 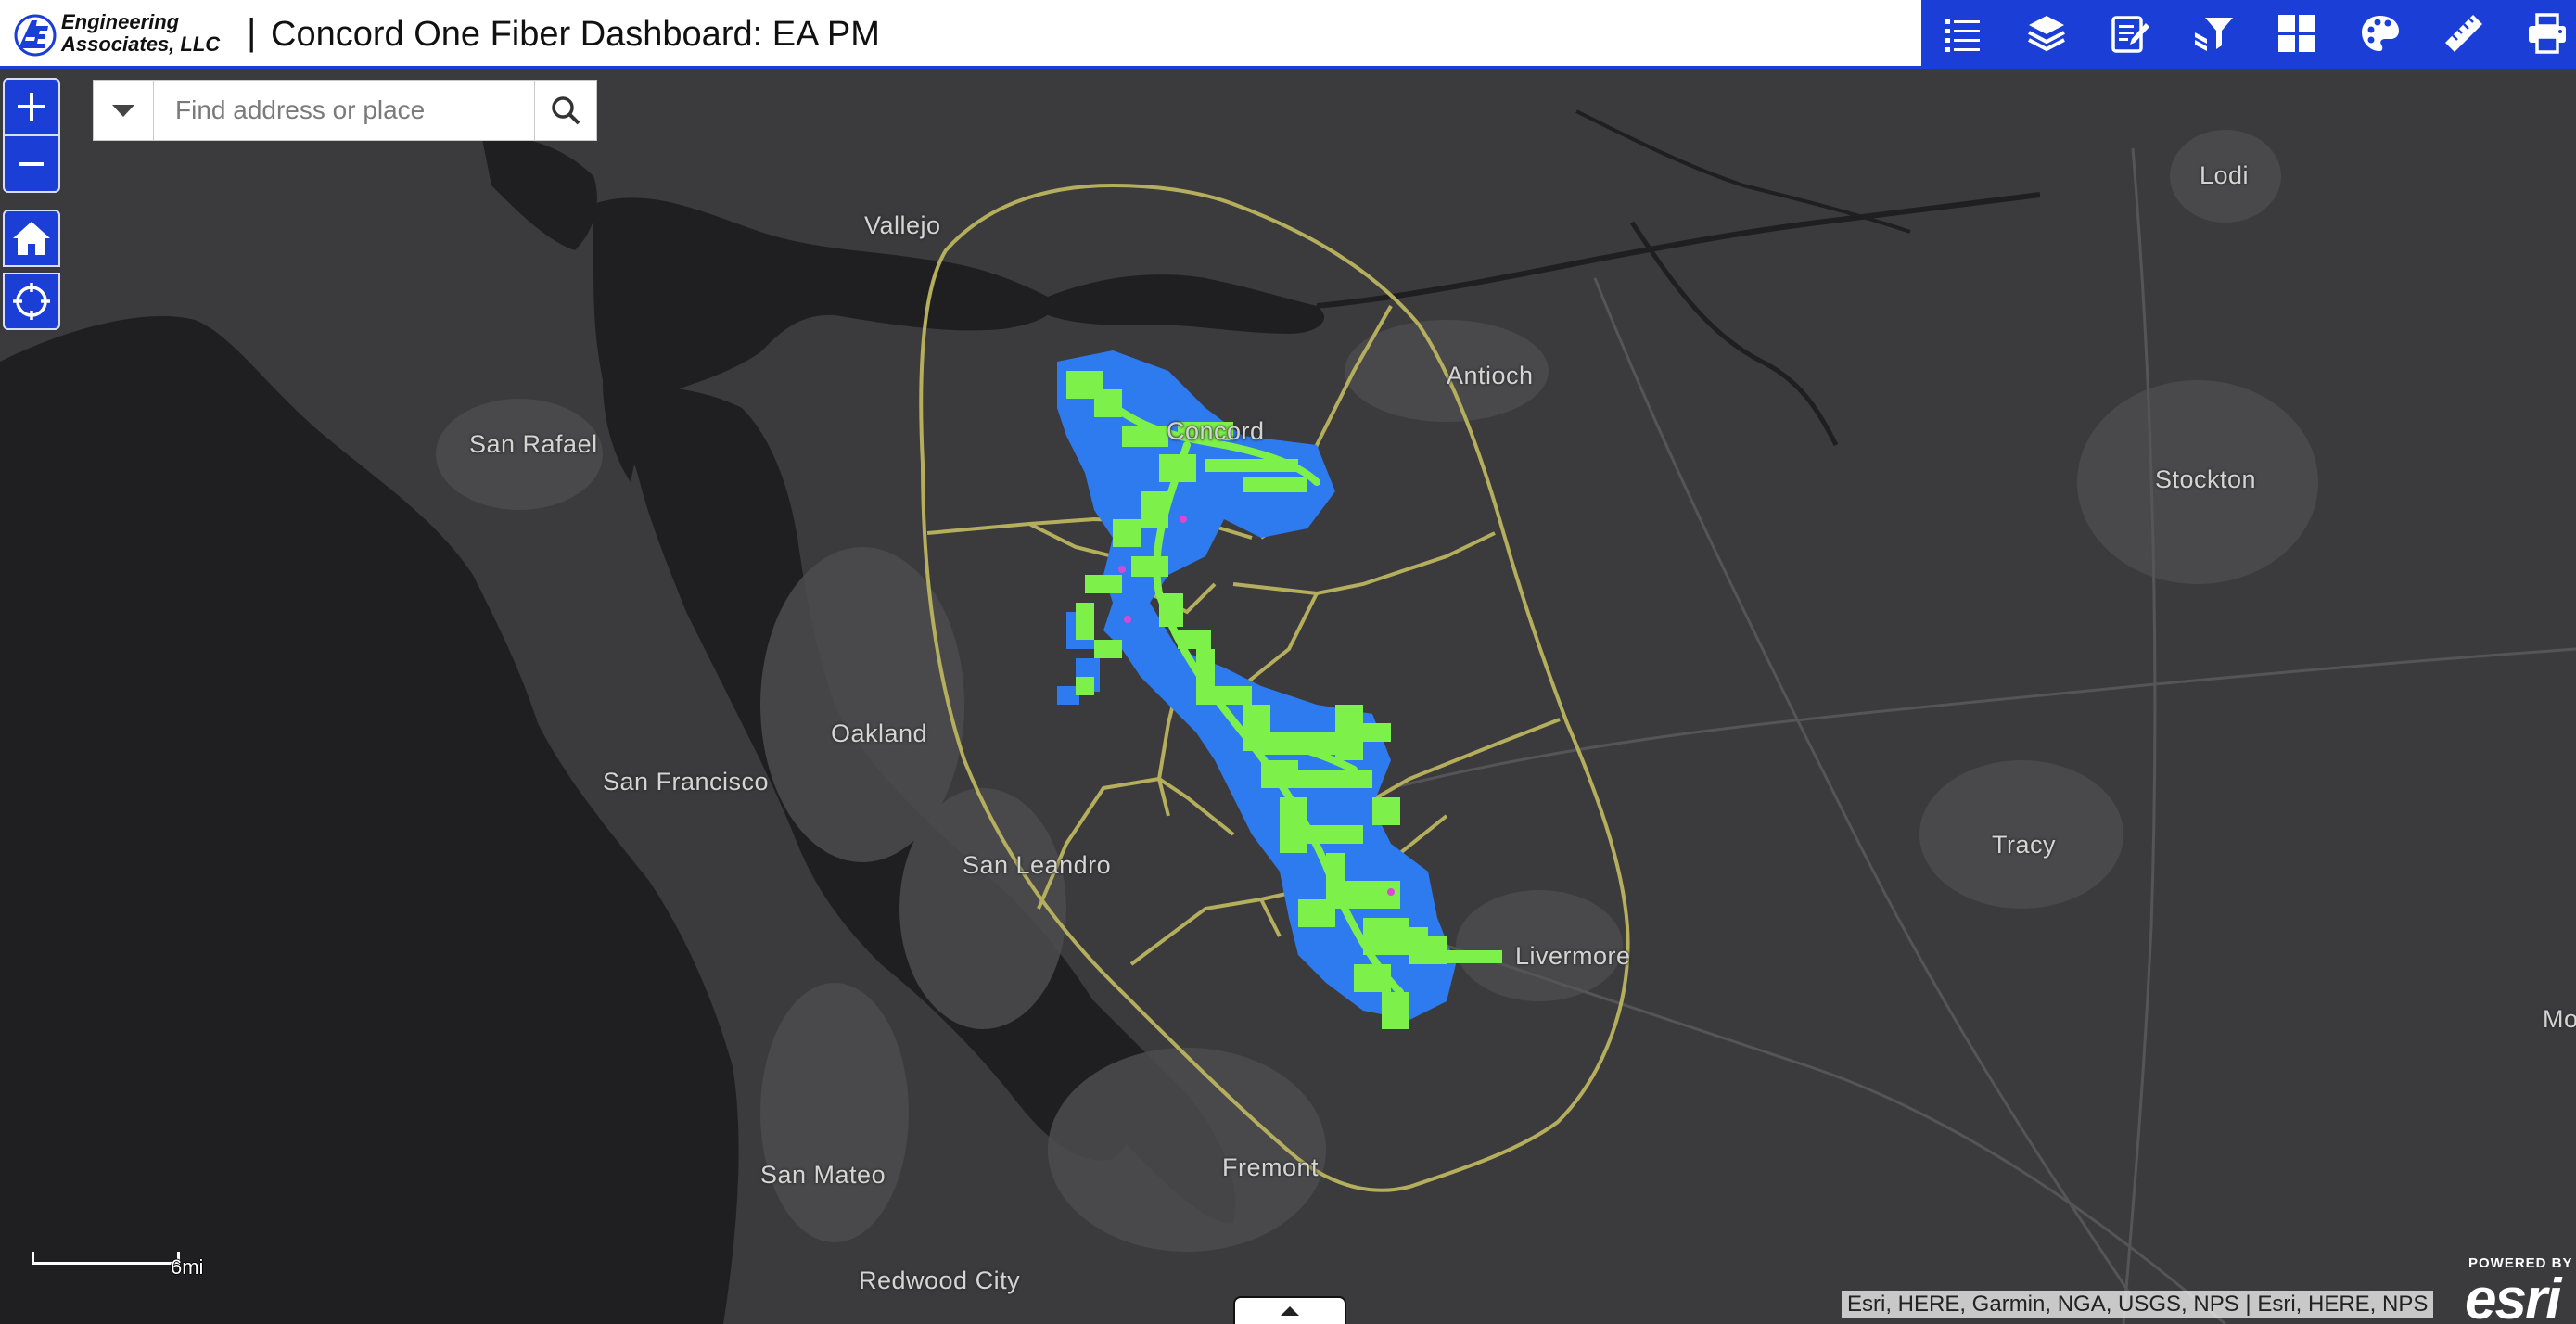 What do you see at coordinates (686, 782) in the screenshot?
I see `place-label: San Francisco` at bounding box center [686, 782].